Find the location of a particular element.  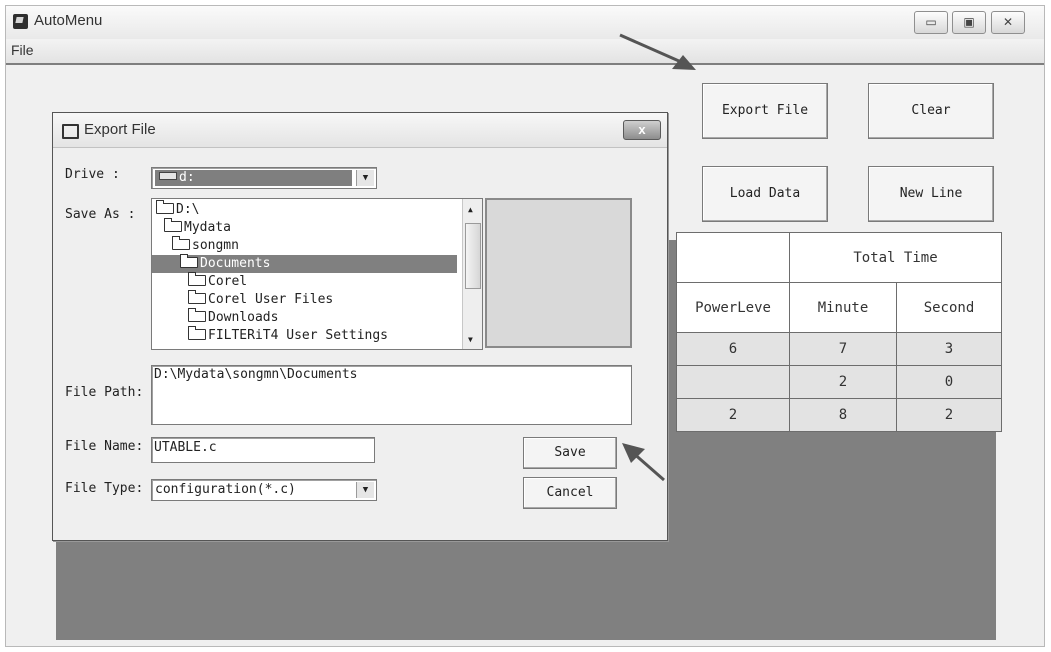

list-item: FILTERiT4 User Settings is located at coordinates (288, 335).